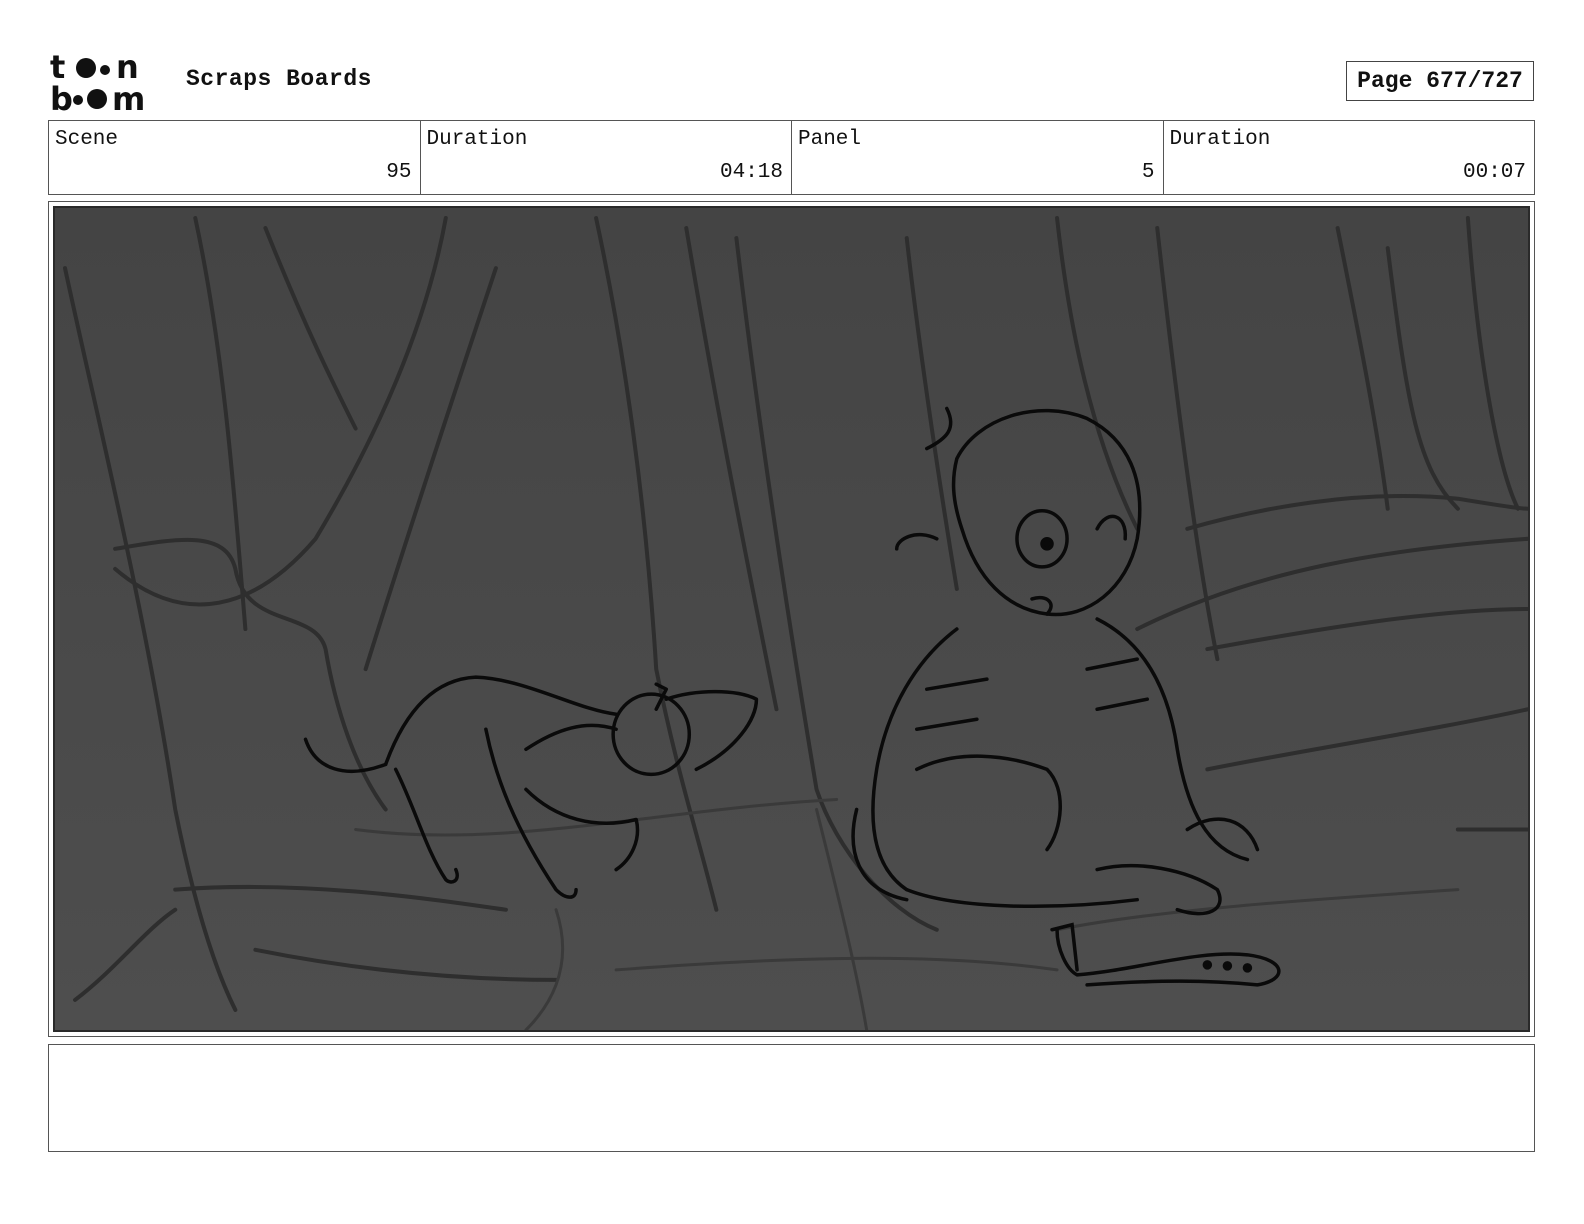 The image size is (1584, 1224). What do you see at coordinates (1148, 172) in the screenshot?
I see `panel-value: 5` at bounding box center [1148, 172].